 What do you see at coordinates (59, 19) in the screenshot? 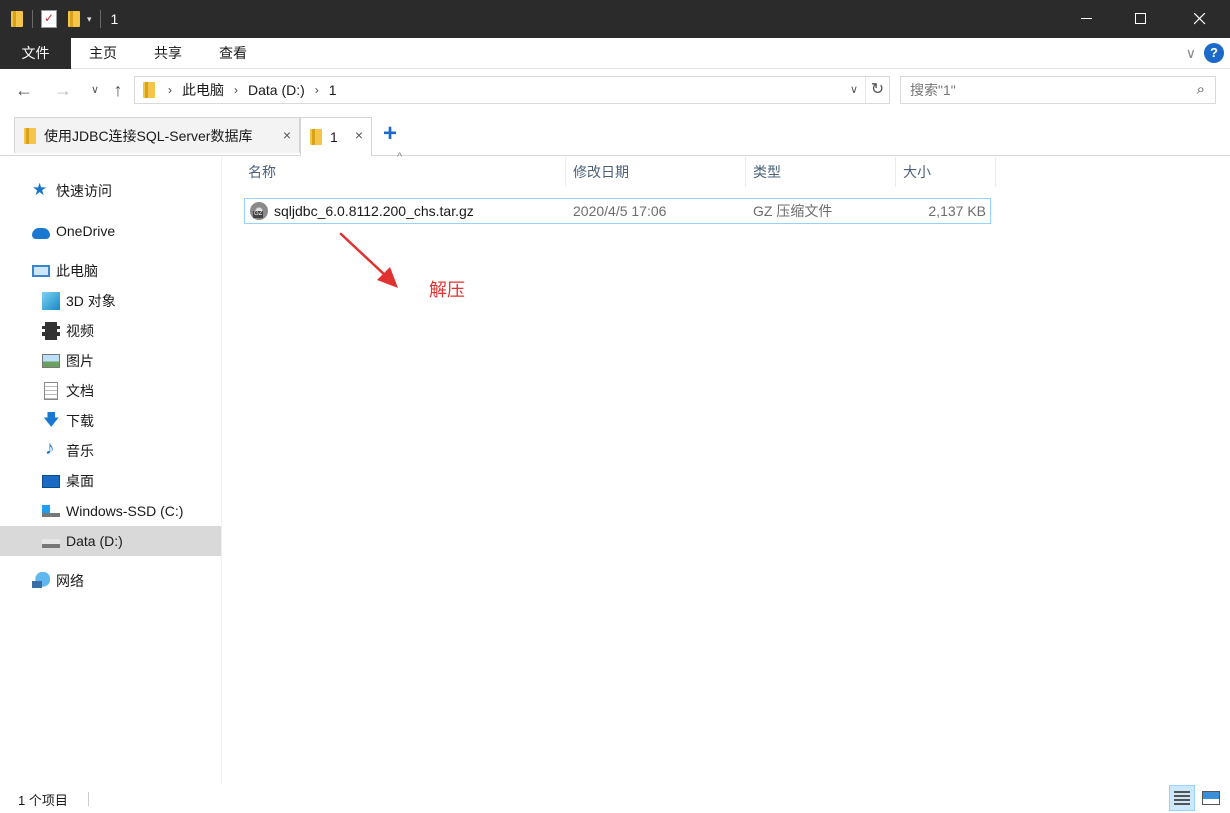
I see `quick-access-toolbar: ▾ 1` at bounding box center [59, 19].